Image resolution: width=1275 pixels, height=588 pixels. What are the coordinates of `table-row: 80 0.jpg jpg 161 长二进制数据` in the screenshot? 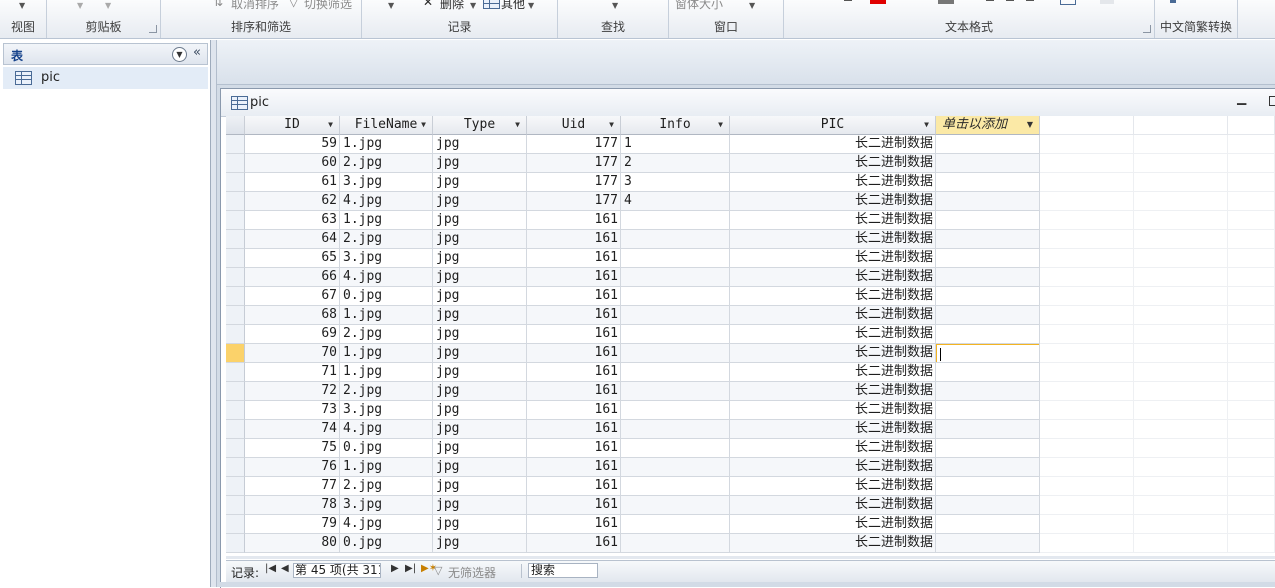 It's located at (750, 543).